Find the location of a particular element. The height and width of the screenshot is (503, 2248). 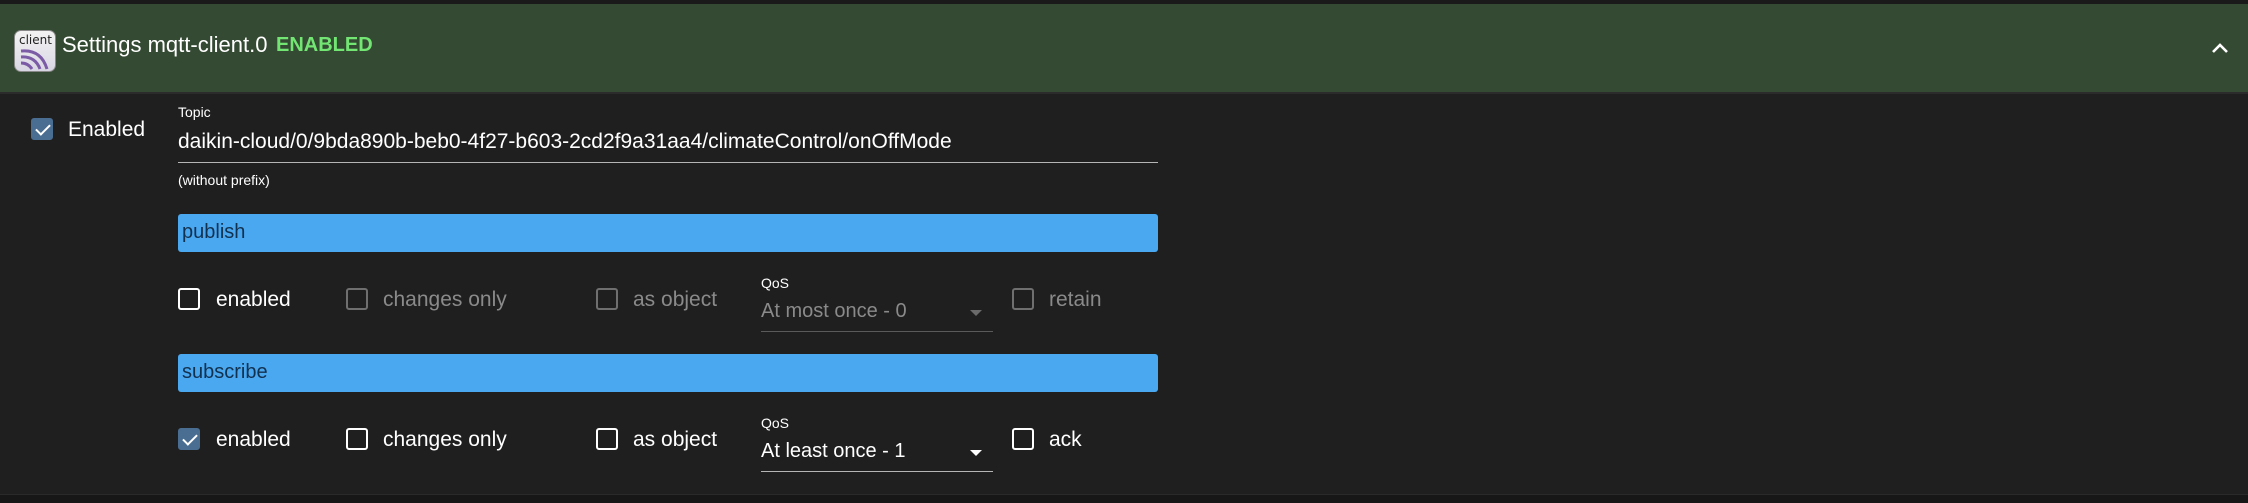

topic-underline is located at coordinates (668, 162).